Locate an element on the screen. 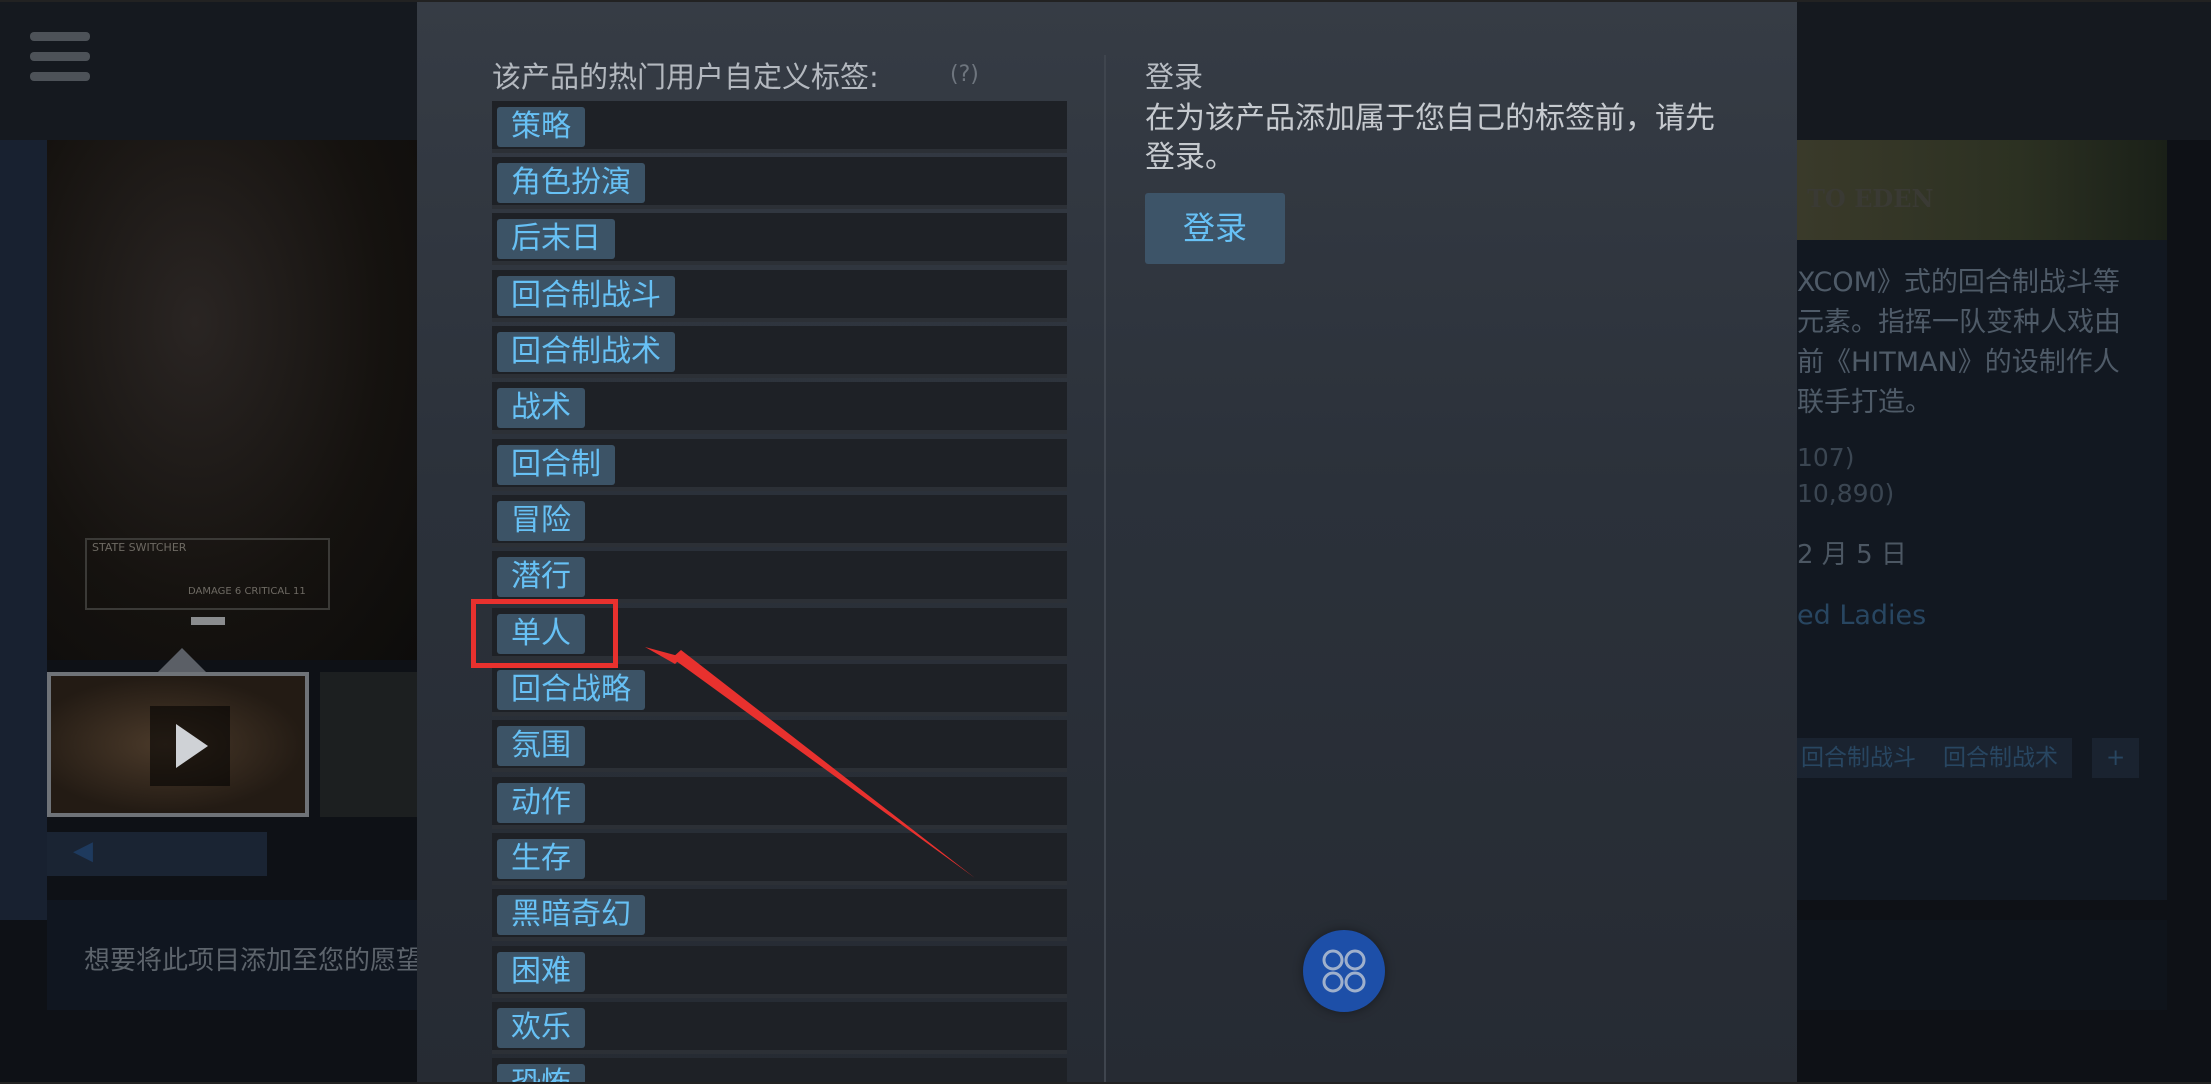 The image size is (2211, 1084). frame-border-top is located at coordinates (1105, 1).